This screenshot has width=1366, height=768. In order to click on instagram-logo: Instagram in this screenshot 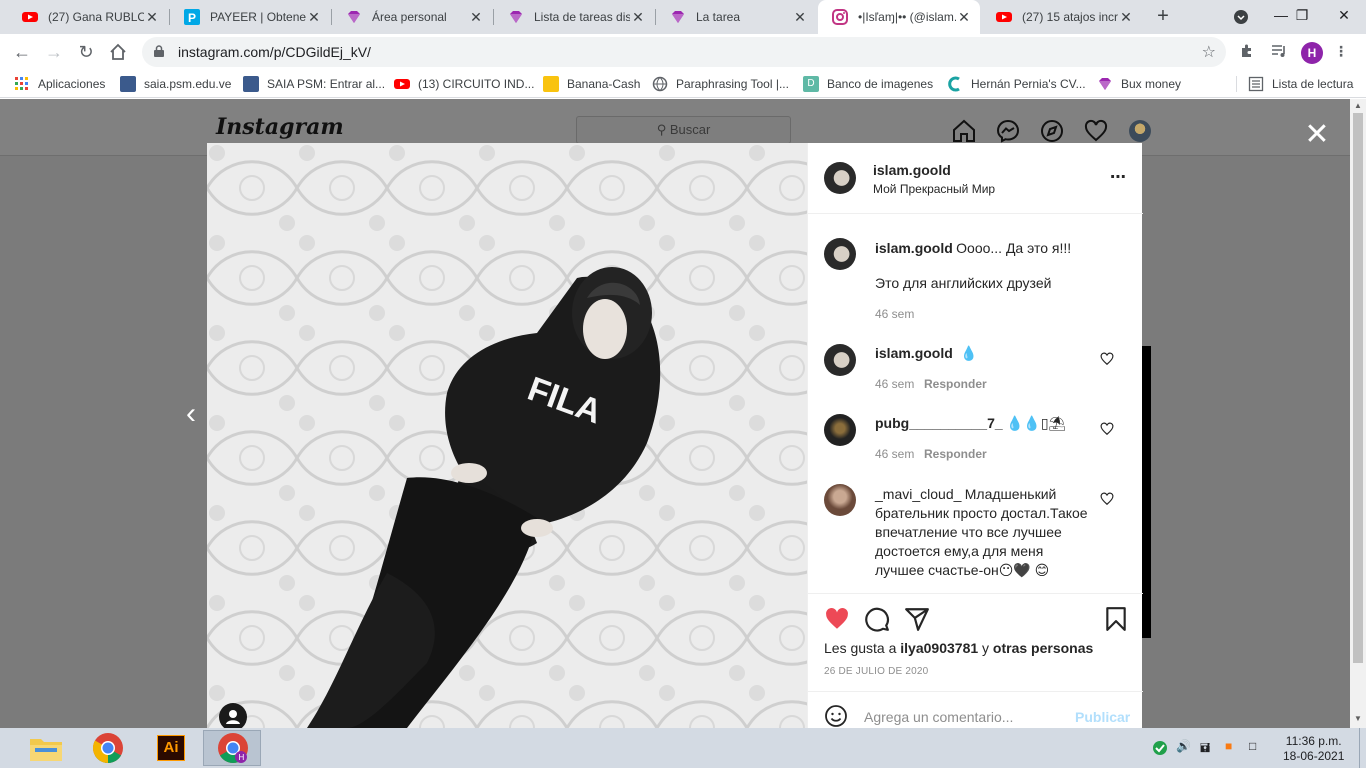, I will do `click(280, 127)`.